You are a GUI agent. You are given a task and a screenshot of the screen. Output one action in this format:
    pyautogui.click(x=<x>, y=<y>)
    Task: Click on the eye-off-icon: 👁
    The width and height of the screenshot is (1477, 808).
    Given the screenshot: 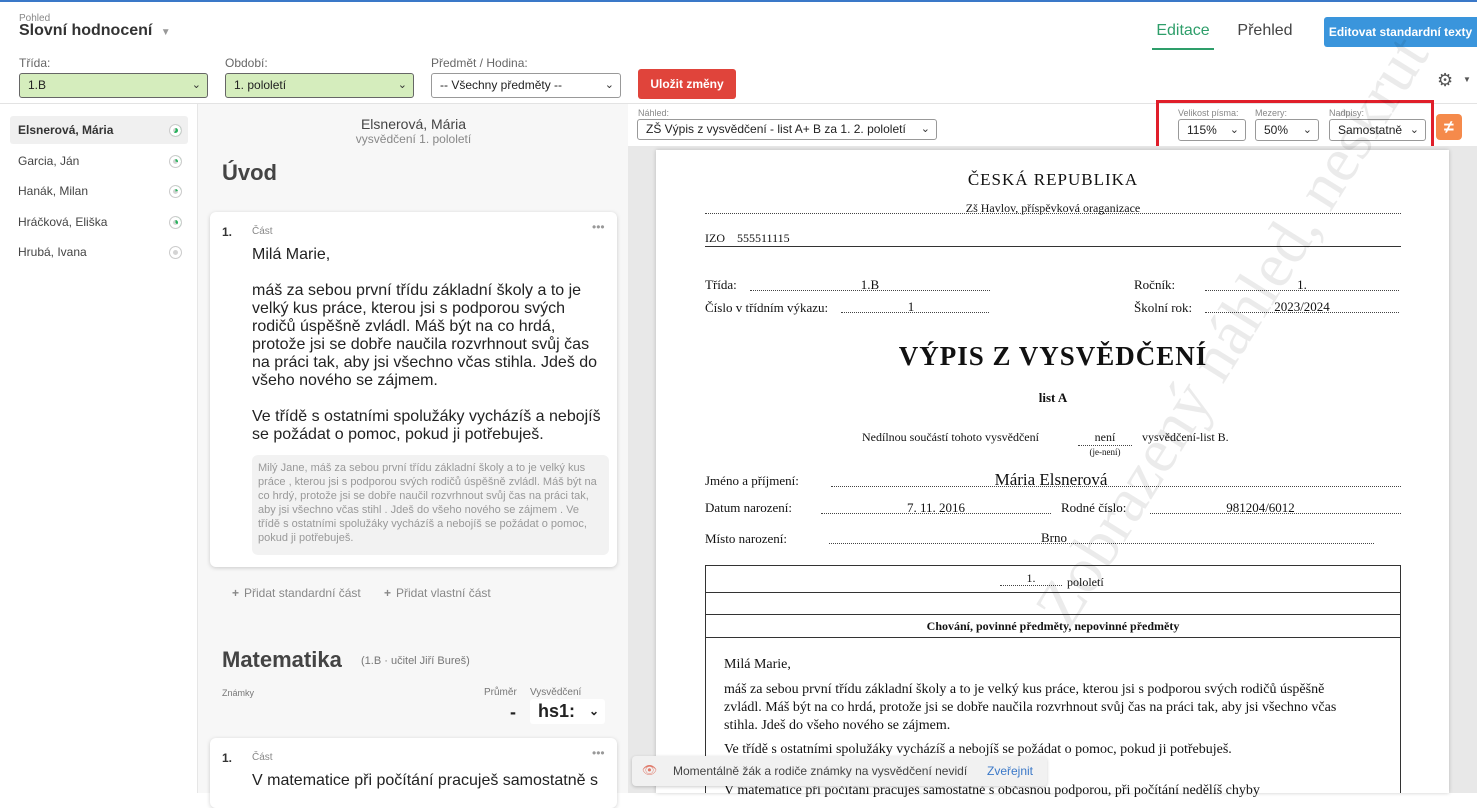 What is the action you would take?
    pyautogui.click(x=650, y=770)
    